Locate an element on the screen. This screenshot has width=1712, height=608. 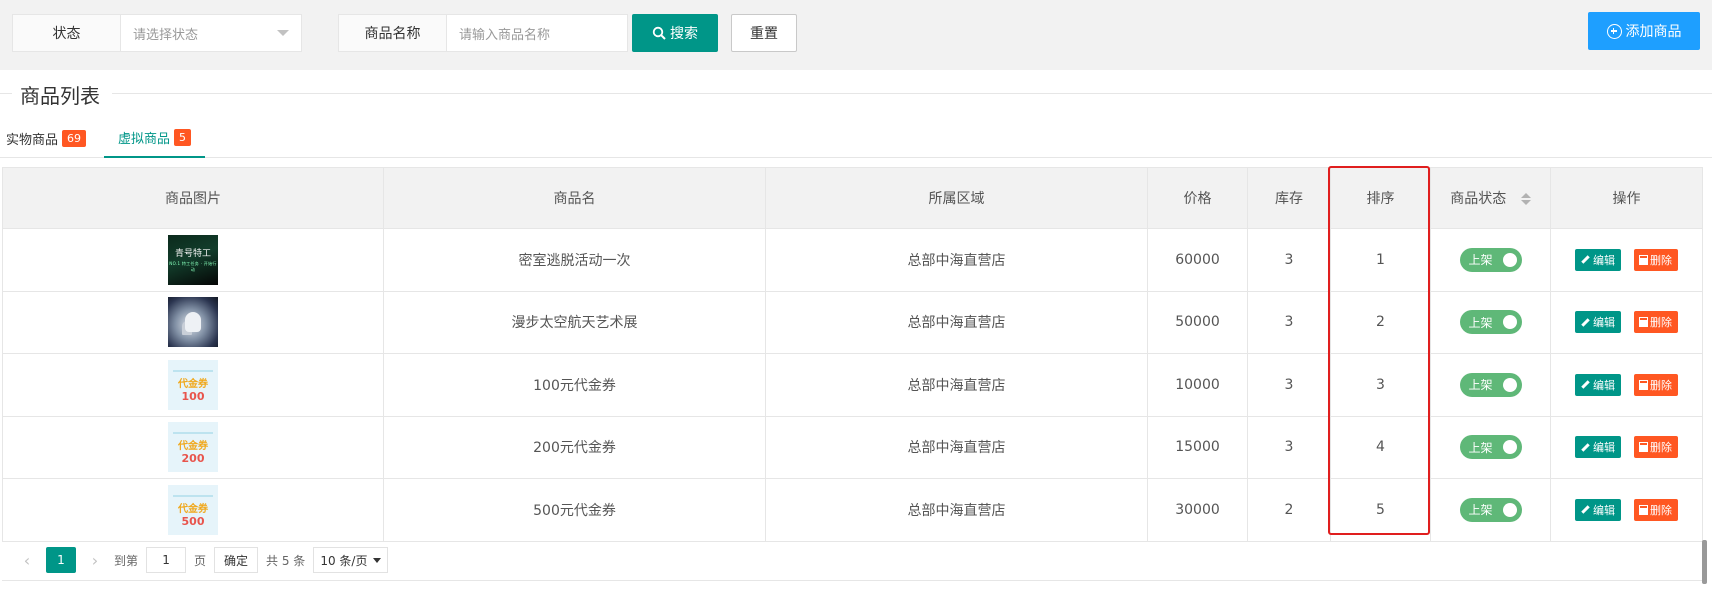
table-row: 漫步太空航天艺术展 总部中海直营店 50000 3 2 上架 编辑 删除 is located at coordinates (852, 322).